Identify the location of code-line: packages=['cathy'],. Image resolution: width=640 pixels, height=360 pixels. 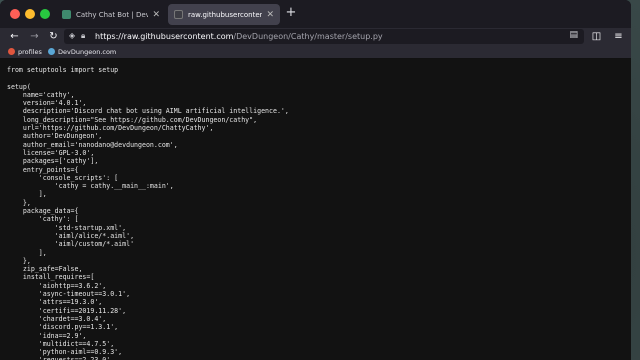
(53, 161).